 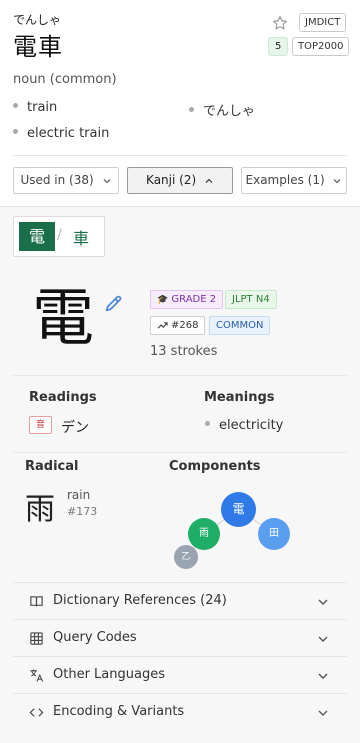 I want to click on kanji-tab-active: 電, so click(x=37, y=236).